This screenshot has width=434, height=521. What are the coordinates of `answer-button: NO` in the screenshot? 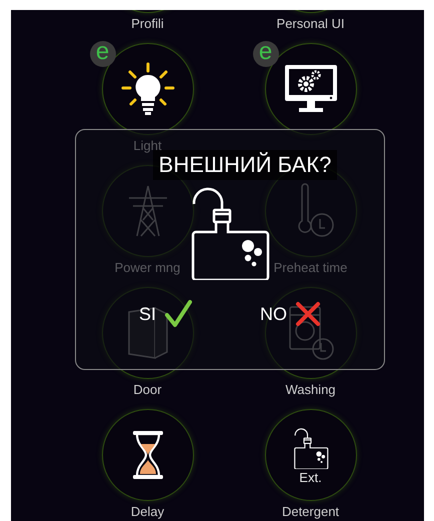 It's located at (290, 314).